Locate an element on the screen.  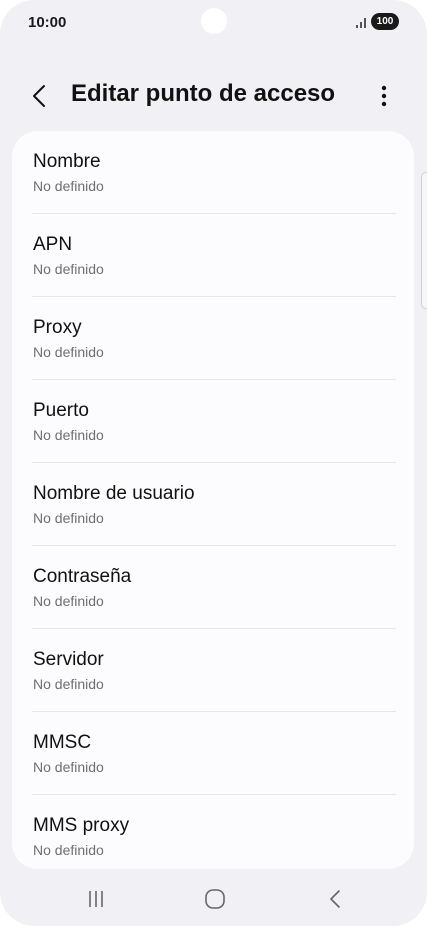
back-icon is located at coordinates (335, 899).